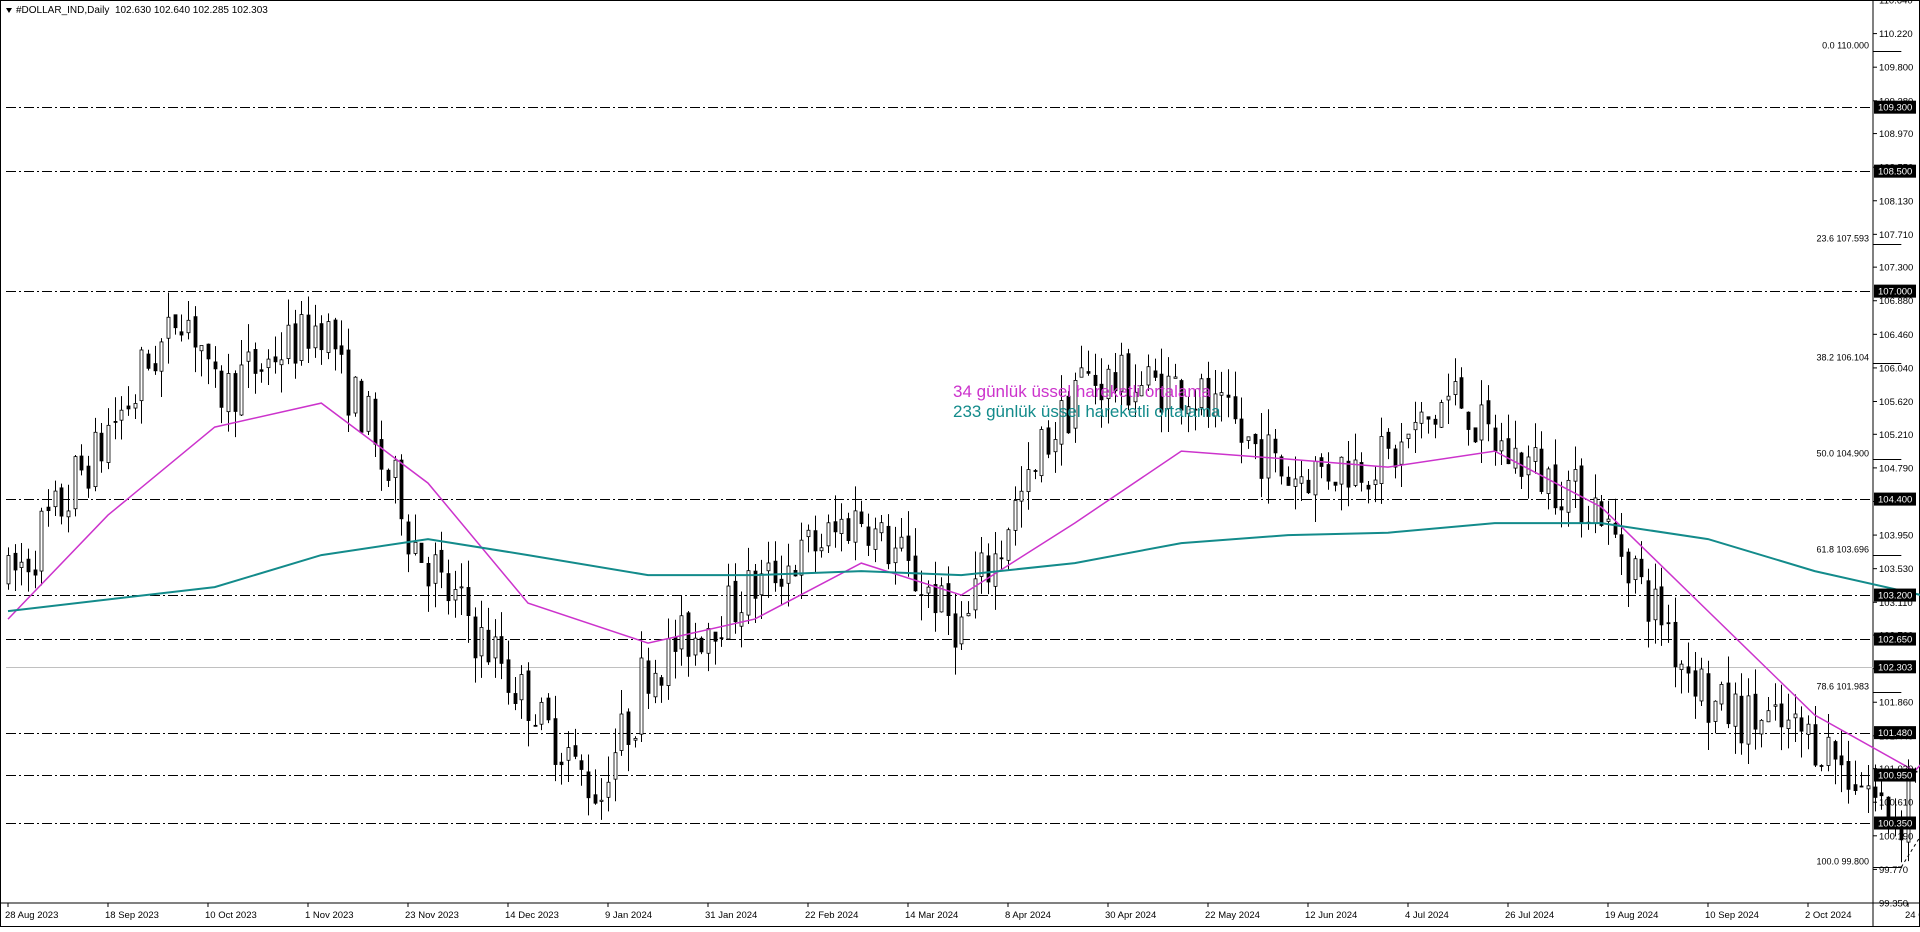  I want to click on fibonacci-level-label: 61.8 103.696, so click(1842, 550).